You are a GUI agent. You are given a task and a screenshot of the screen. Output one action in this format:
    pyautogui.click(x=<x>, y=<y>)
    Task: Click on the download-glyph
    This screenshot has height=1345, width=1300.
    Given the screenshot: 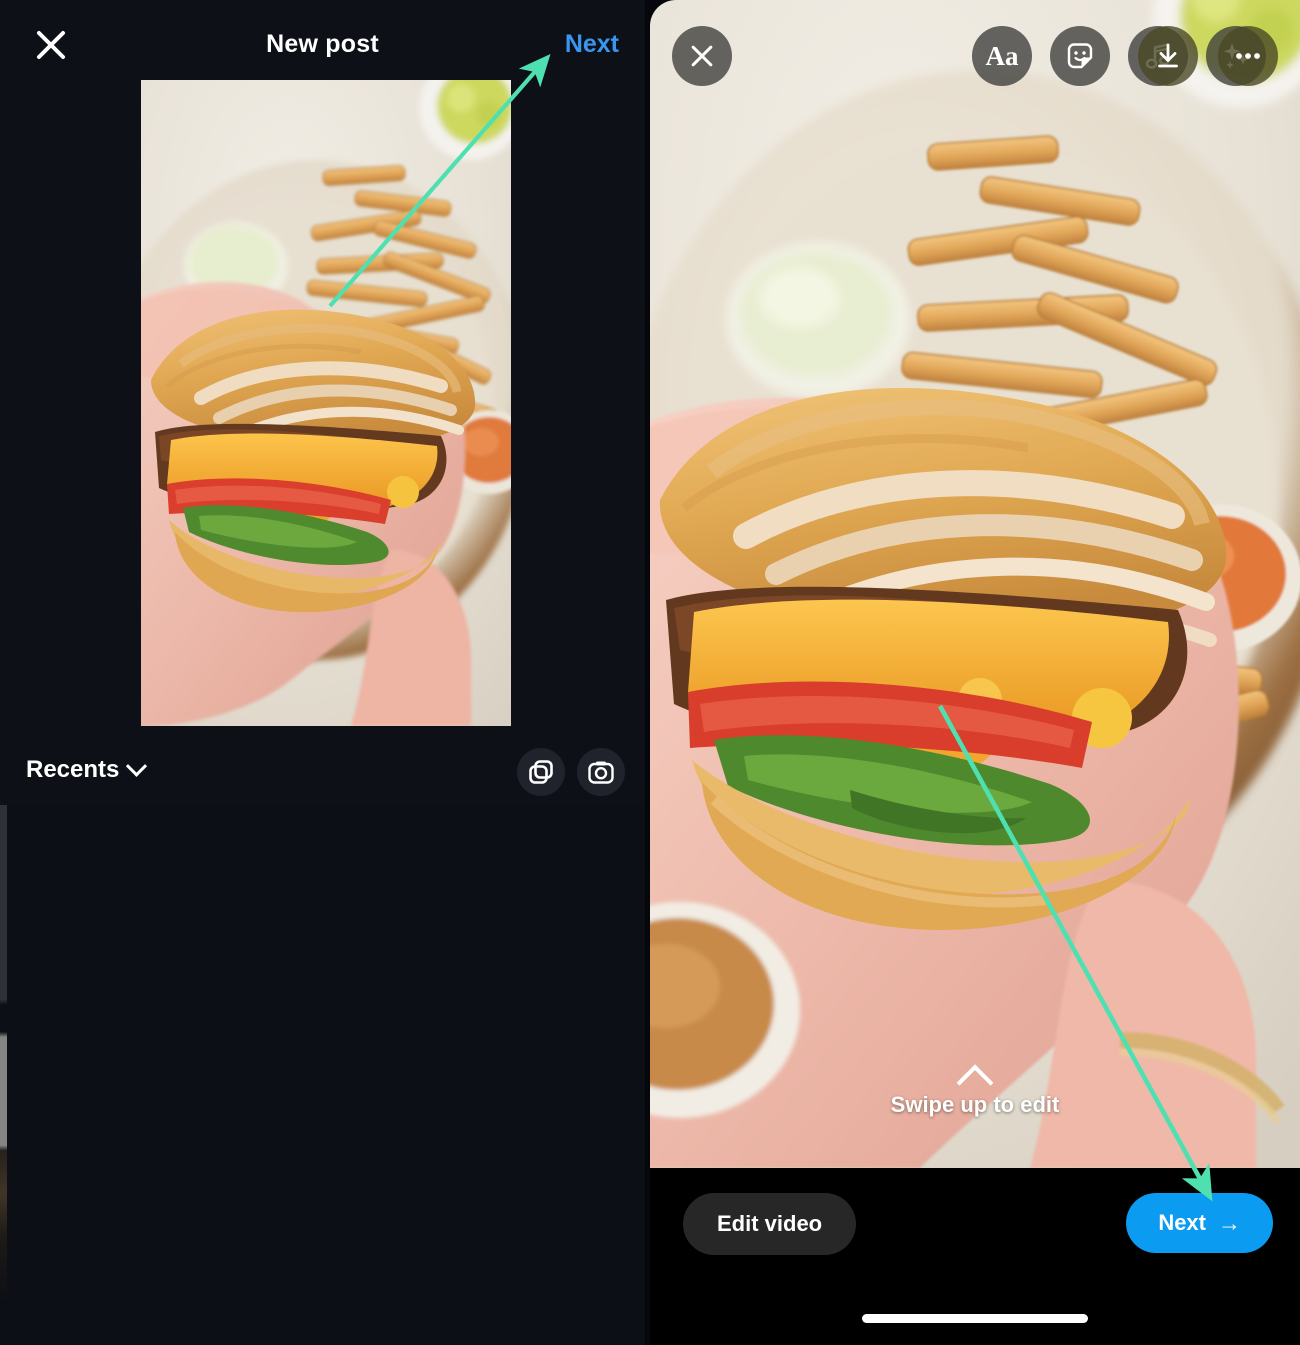 What is the action you would take?
    pyautogui.click(x=1168, y=55)
    